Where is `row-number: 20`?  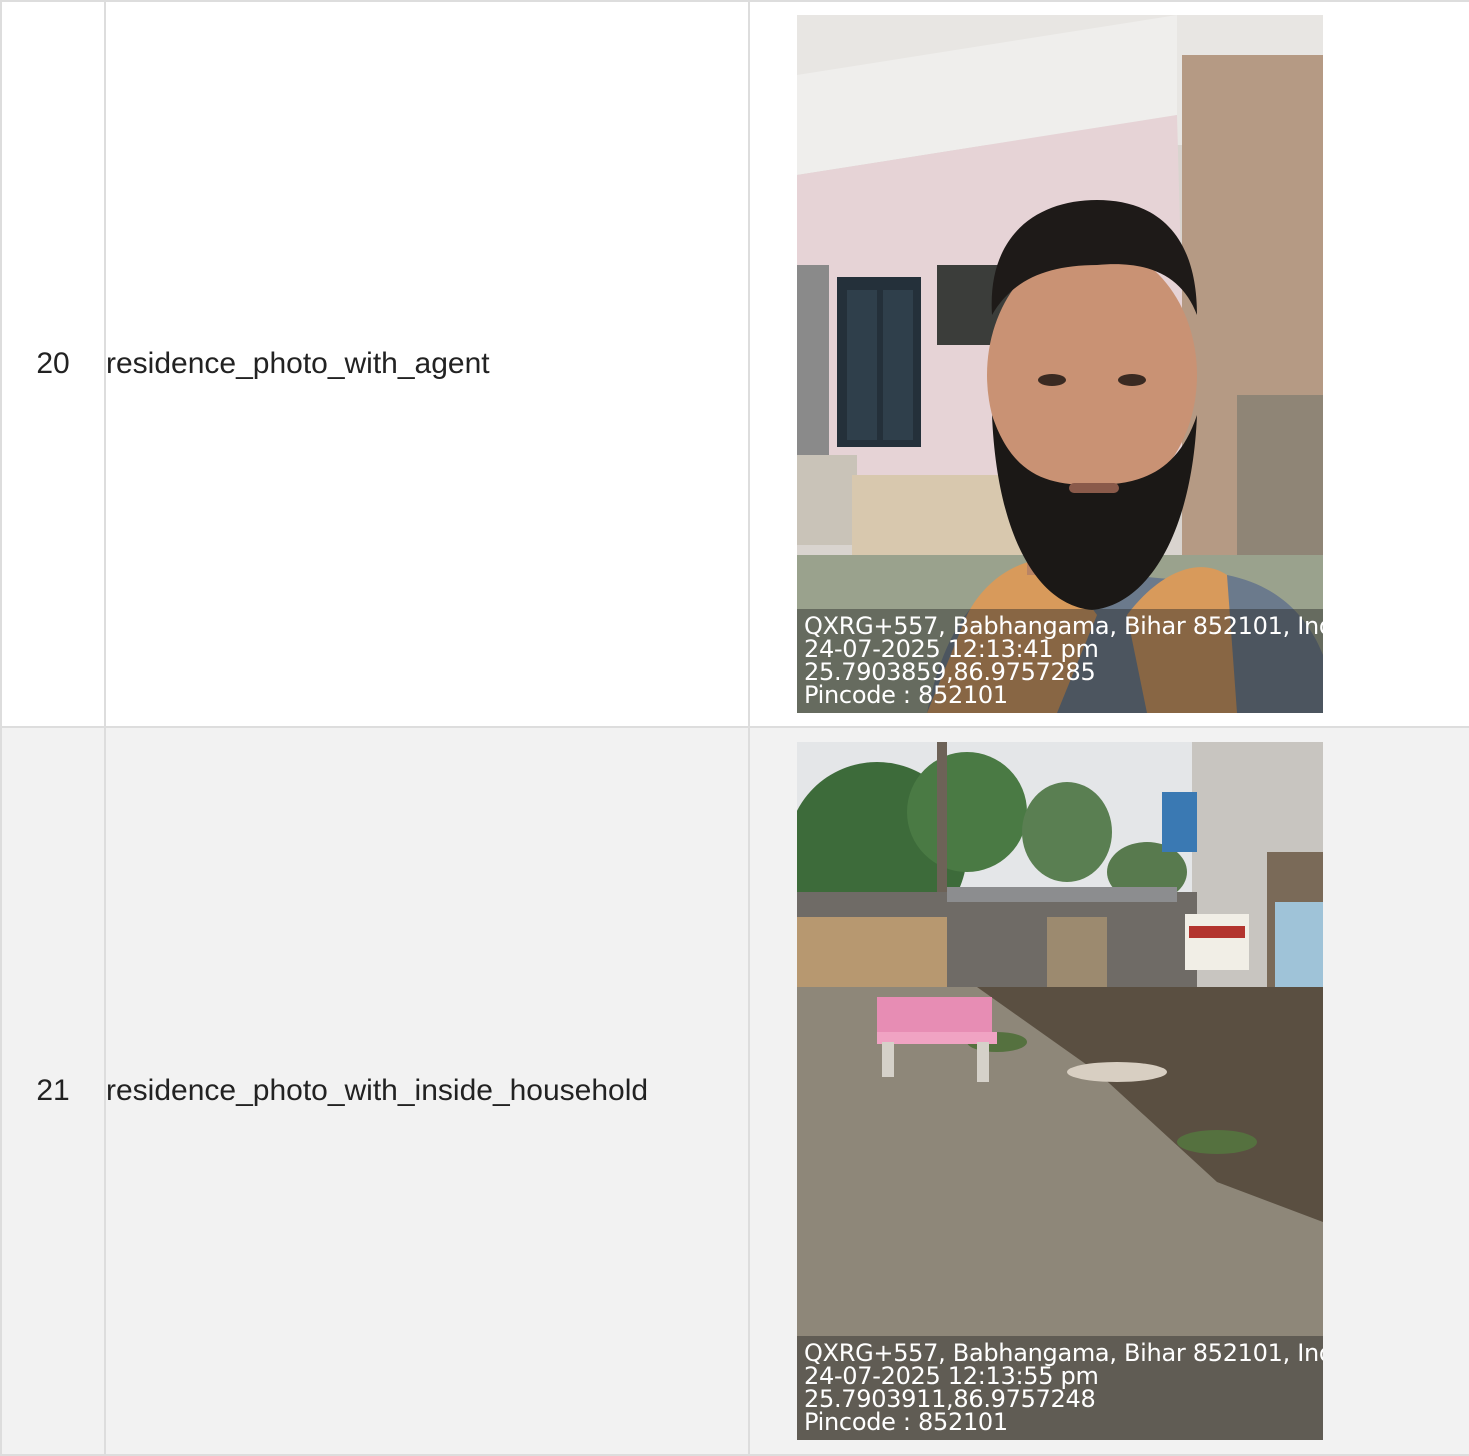
row-number: 20 is located at coordinates (53, 364).